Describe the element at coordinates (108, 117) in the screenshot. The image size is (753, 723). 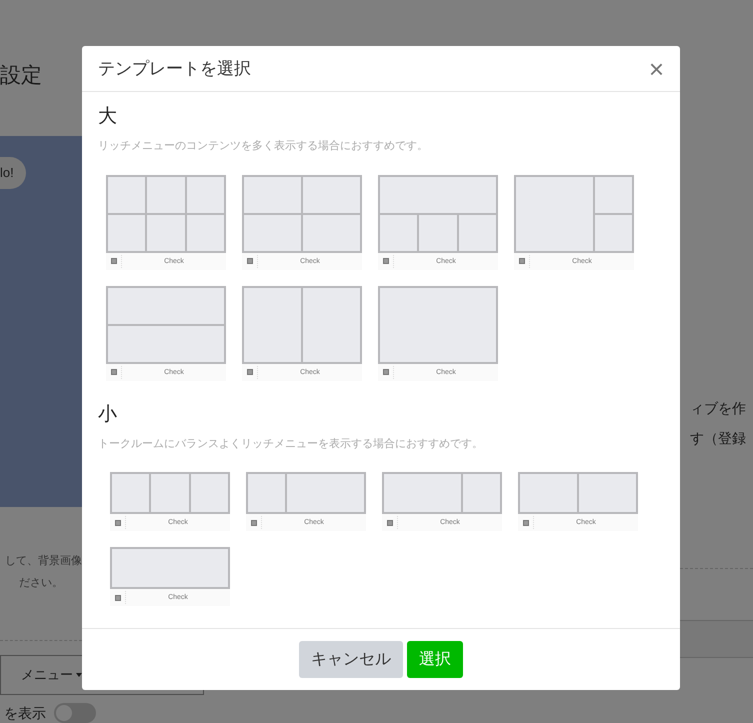
I see `section-heading: 大` at that location.